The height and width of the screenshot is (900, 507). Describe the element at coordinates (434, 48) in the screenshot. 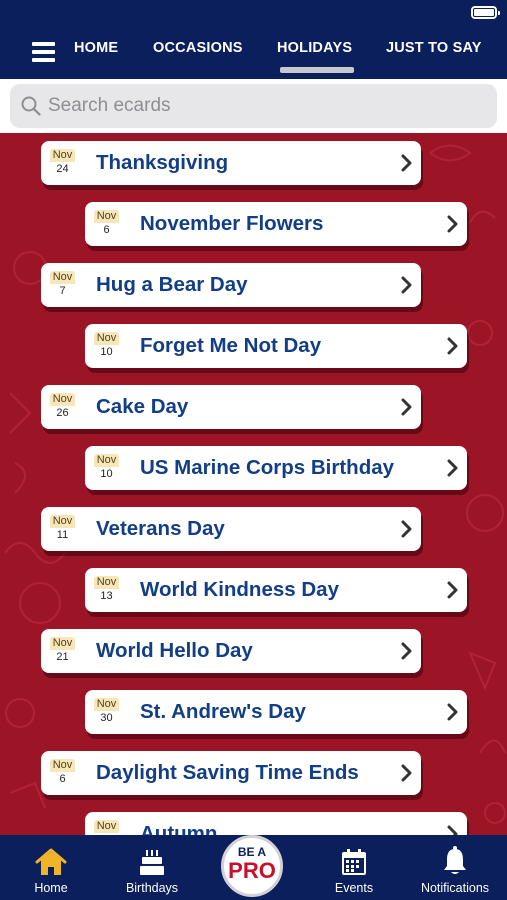

I see `tab-just-to-say: JUST TO SAY` at that location.